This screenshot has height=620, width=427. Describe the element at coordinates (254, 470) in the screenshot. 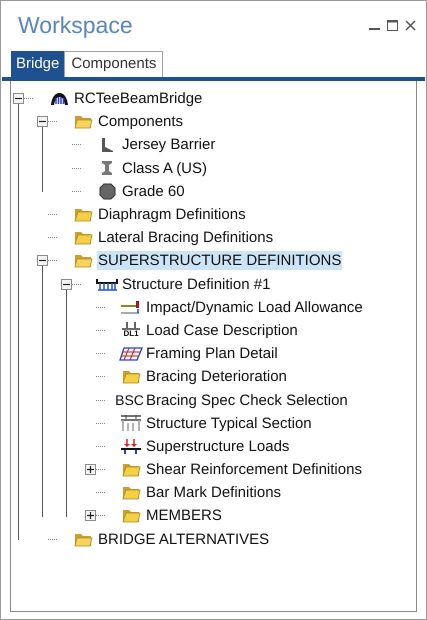

I see `tree-item: Shear Reinforcement Definitions` at that location.